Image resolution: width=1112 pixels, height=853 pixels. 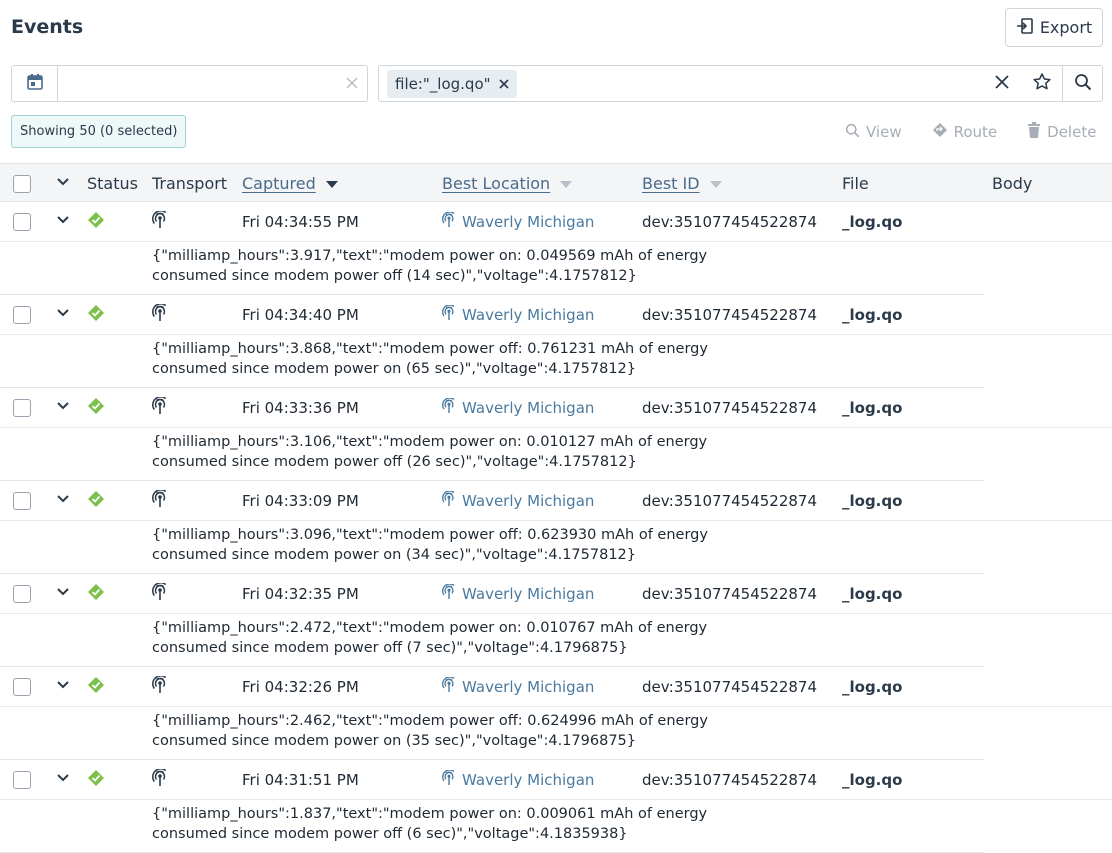 What do you see at coordinates (496, 183) in the screenshot?
I see `column-best-location-label: Best Location` at bounding box center [496, 183].